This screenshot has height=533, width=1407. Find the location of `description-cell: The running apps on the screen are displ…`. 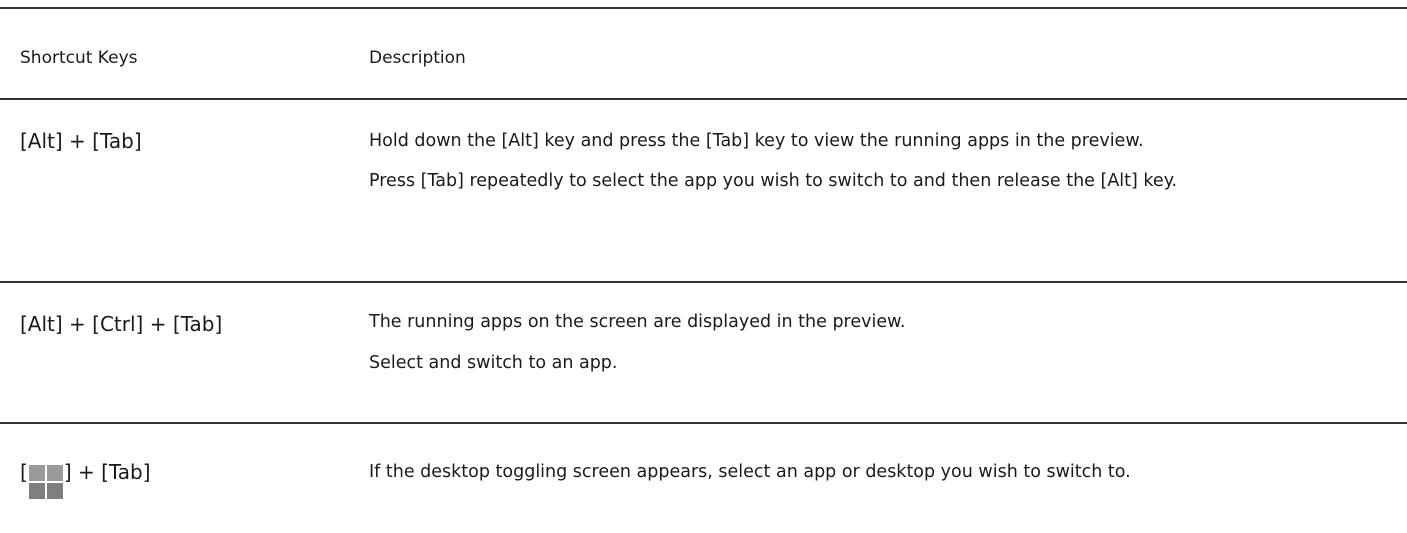

description-cell: The running apps on the screen are displ… is located at coordinates (879, 343).